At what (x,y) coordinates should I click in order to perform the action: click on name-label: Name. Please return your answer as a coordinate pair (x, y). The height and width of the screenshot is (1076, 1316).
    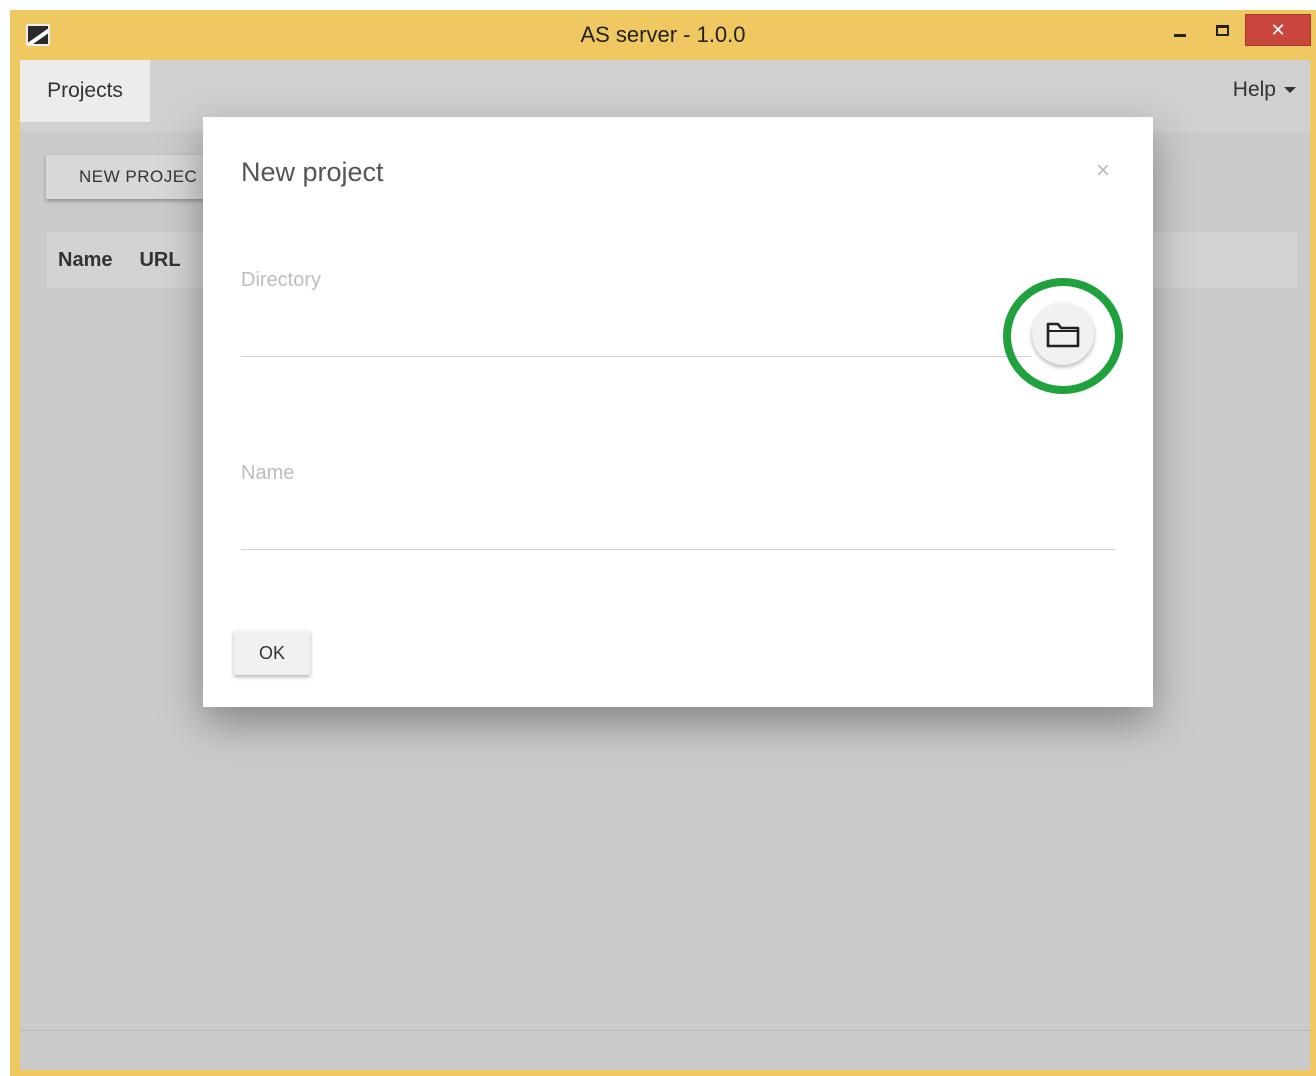
    Looking at the image, I should click on (268, 473).